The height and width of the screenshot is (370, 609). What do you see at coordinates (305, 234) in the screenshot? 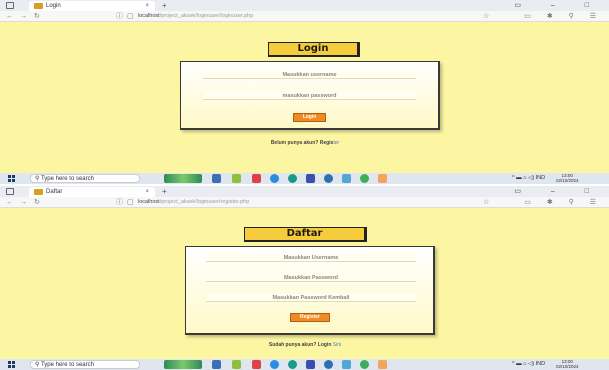
I see `page-title: Daftar` at bounding box center [305, 234].